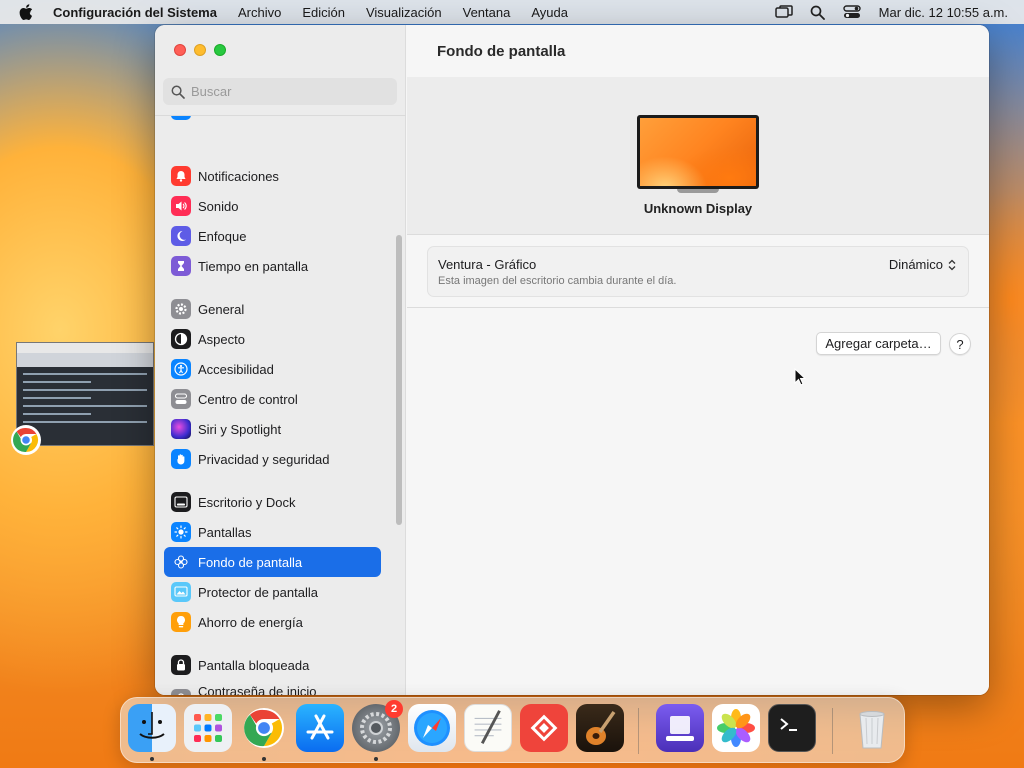 This screenshot has width=1024, height=768. What do you see at coordinates (258, 592) in the screenshot?
I see `sidebar-item-label: Protector de pantalla` at bounding box center [258, 592].